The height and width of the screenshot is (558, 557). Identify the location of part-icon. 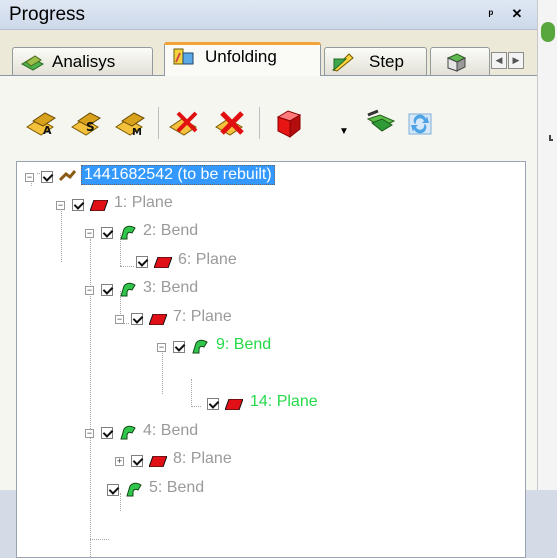
(67, 176).